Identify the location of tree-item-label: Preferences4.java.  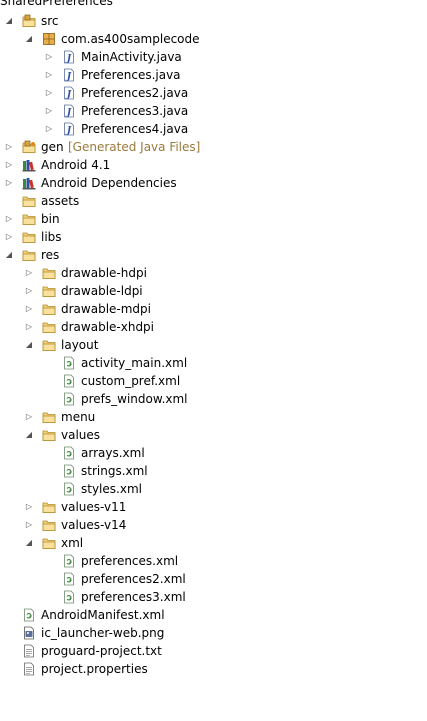
(135, 129).